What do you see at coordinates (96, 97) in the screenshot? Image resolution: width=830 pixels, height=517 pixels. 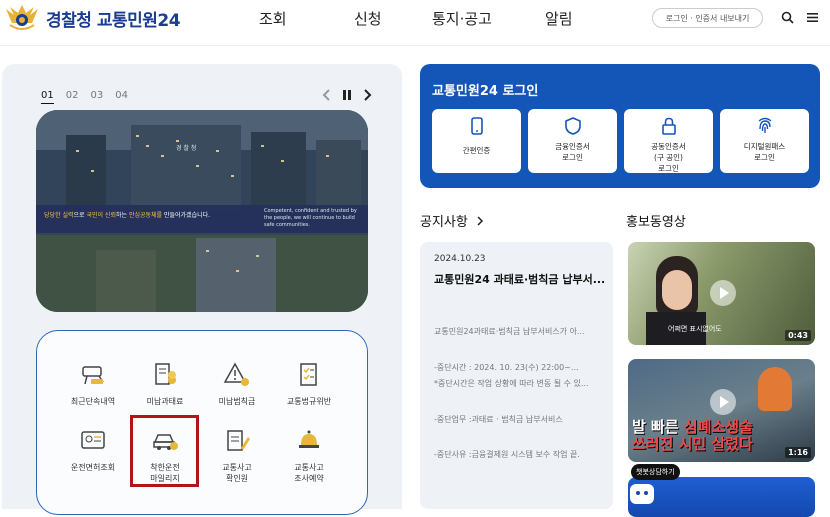 I see `slide-tab-3: 03` at bounding box center [96, 97].